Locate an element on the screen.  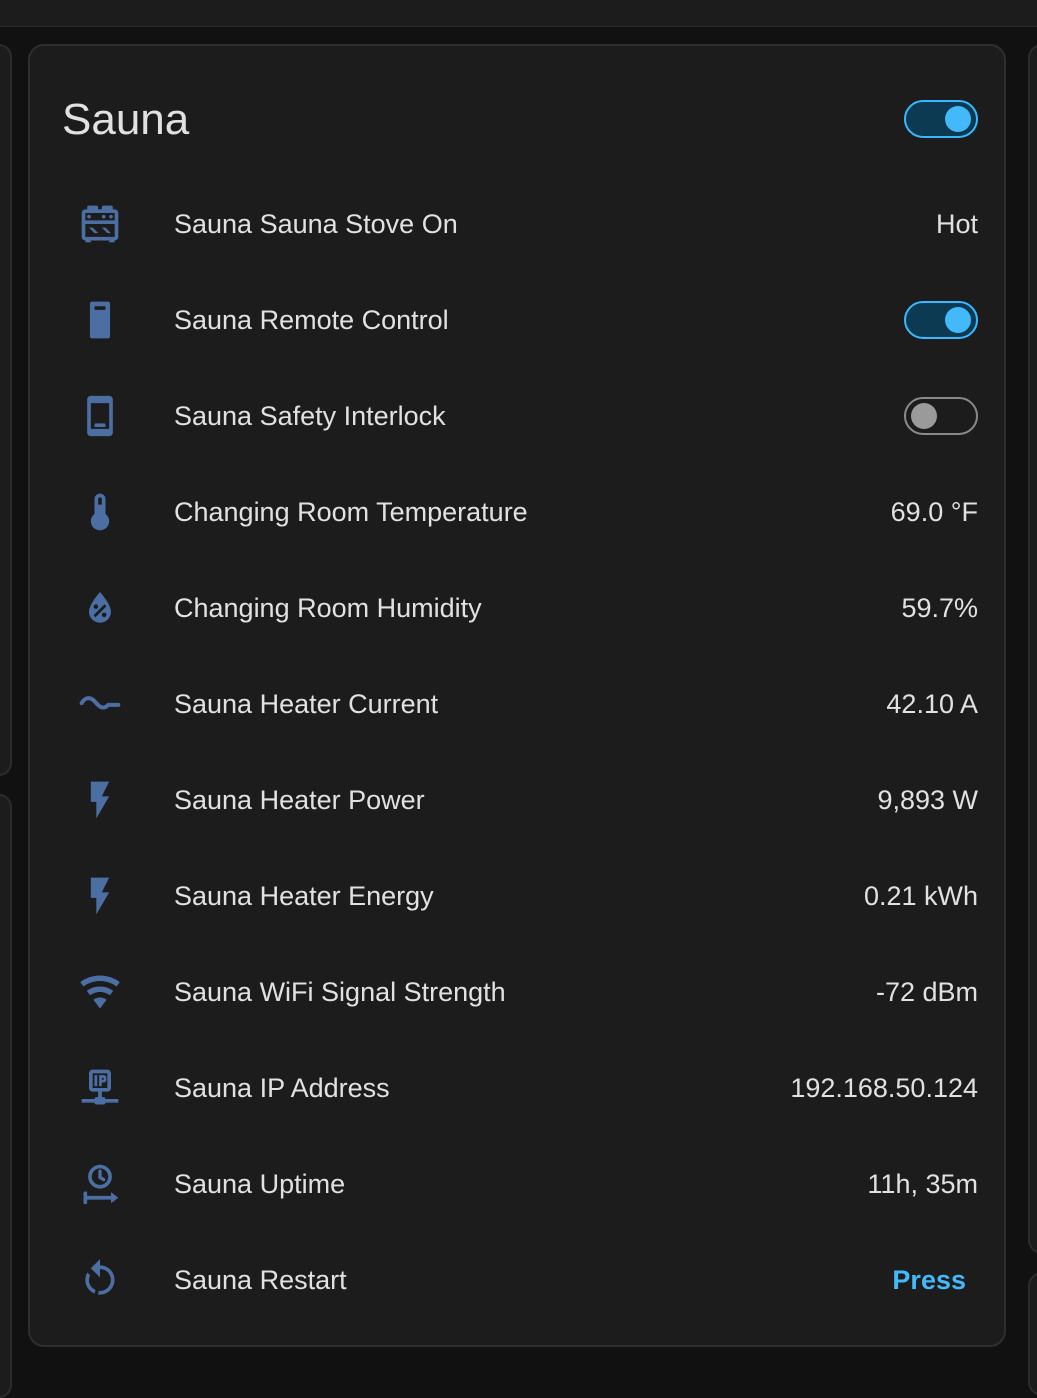
restart-icon is located at coordinates (100, 1280).